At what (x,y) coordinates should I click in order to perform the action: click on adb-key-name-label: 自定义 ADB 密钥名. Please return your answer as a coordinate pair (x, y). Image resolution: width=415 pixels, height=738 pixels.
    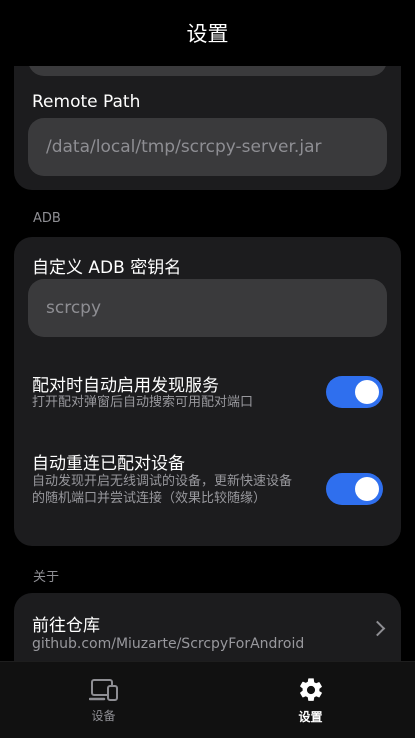
    Looking at the image, I should click on (107, 268).